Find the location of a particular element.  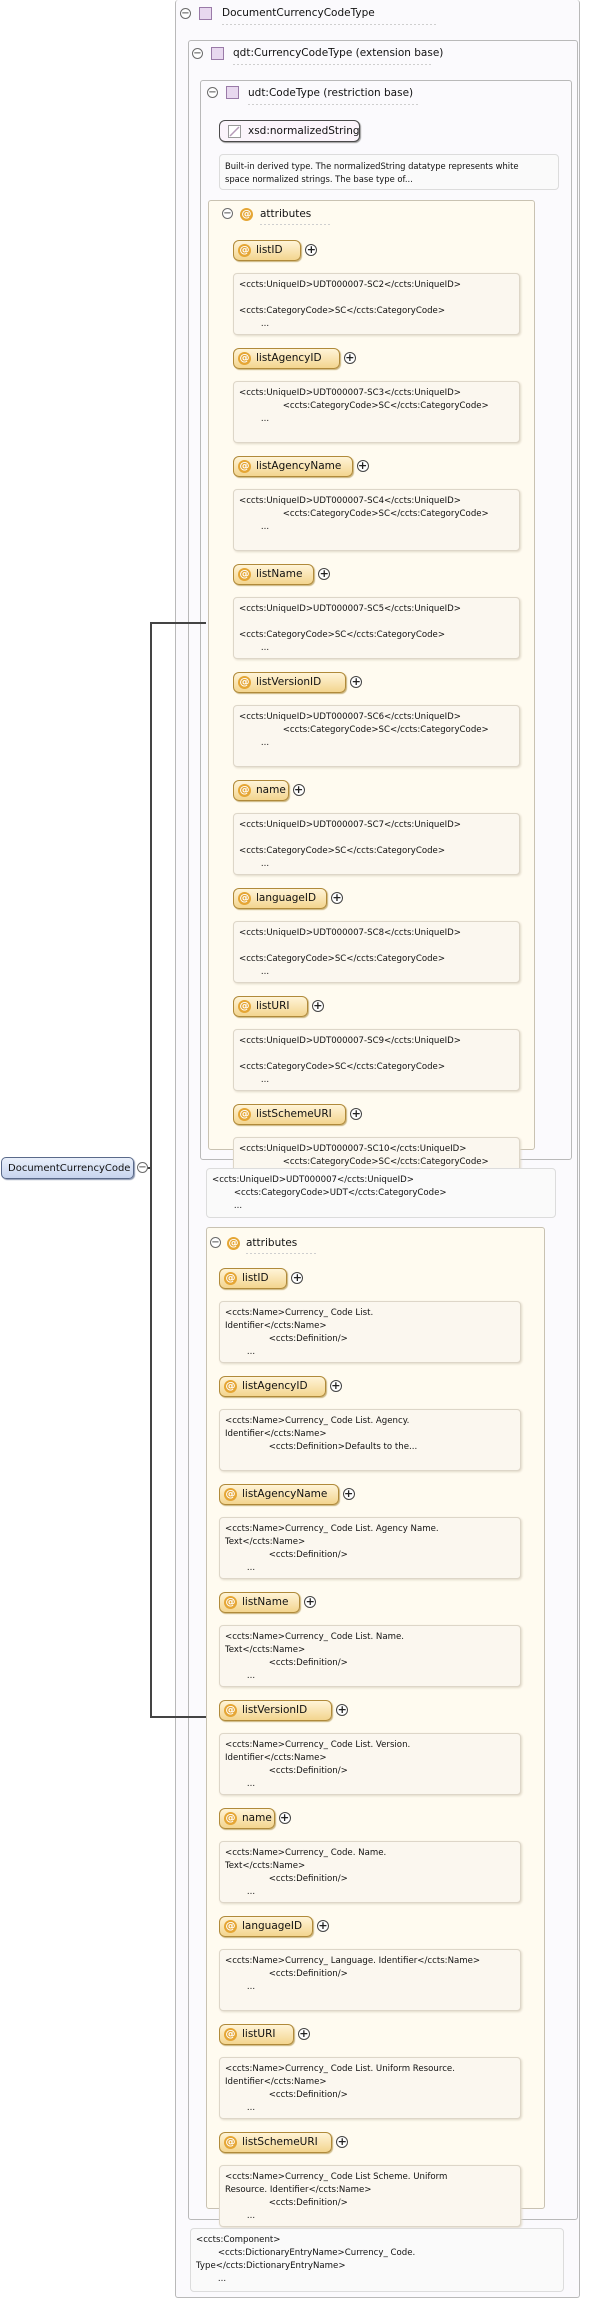

type-name: DocumentCurrencyCodeType is located at coordinates (298, 13).